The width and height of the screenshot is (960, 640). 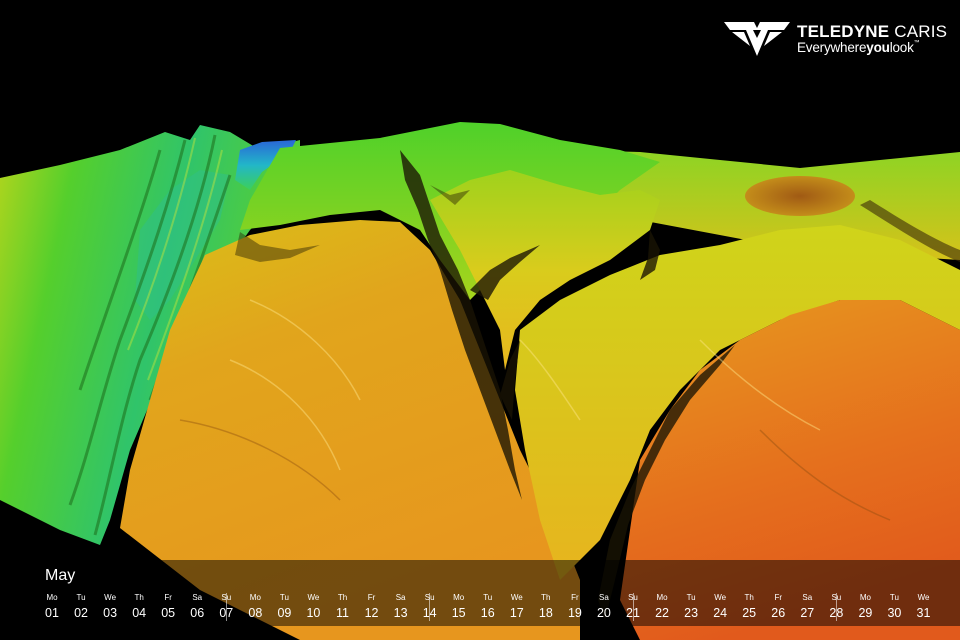 I want to click on calendar-day-number: 29, so click(x=865, y=613).